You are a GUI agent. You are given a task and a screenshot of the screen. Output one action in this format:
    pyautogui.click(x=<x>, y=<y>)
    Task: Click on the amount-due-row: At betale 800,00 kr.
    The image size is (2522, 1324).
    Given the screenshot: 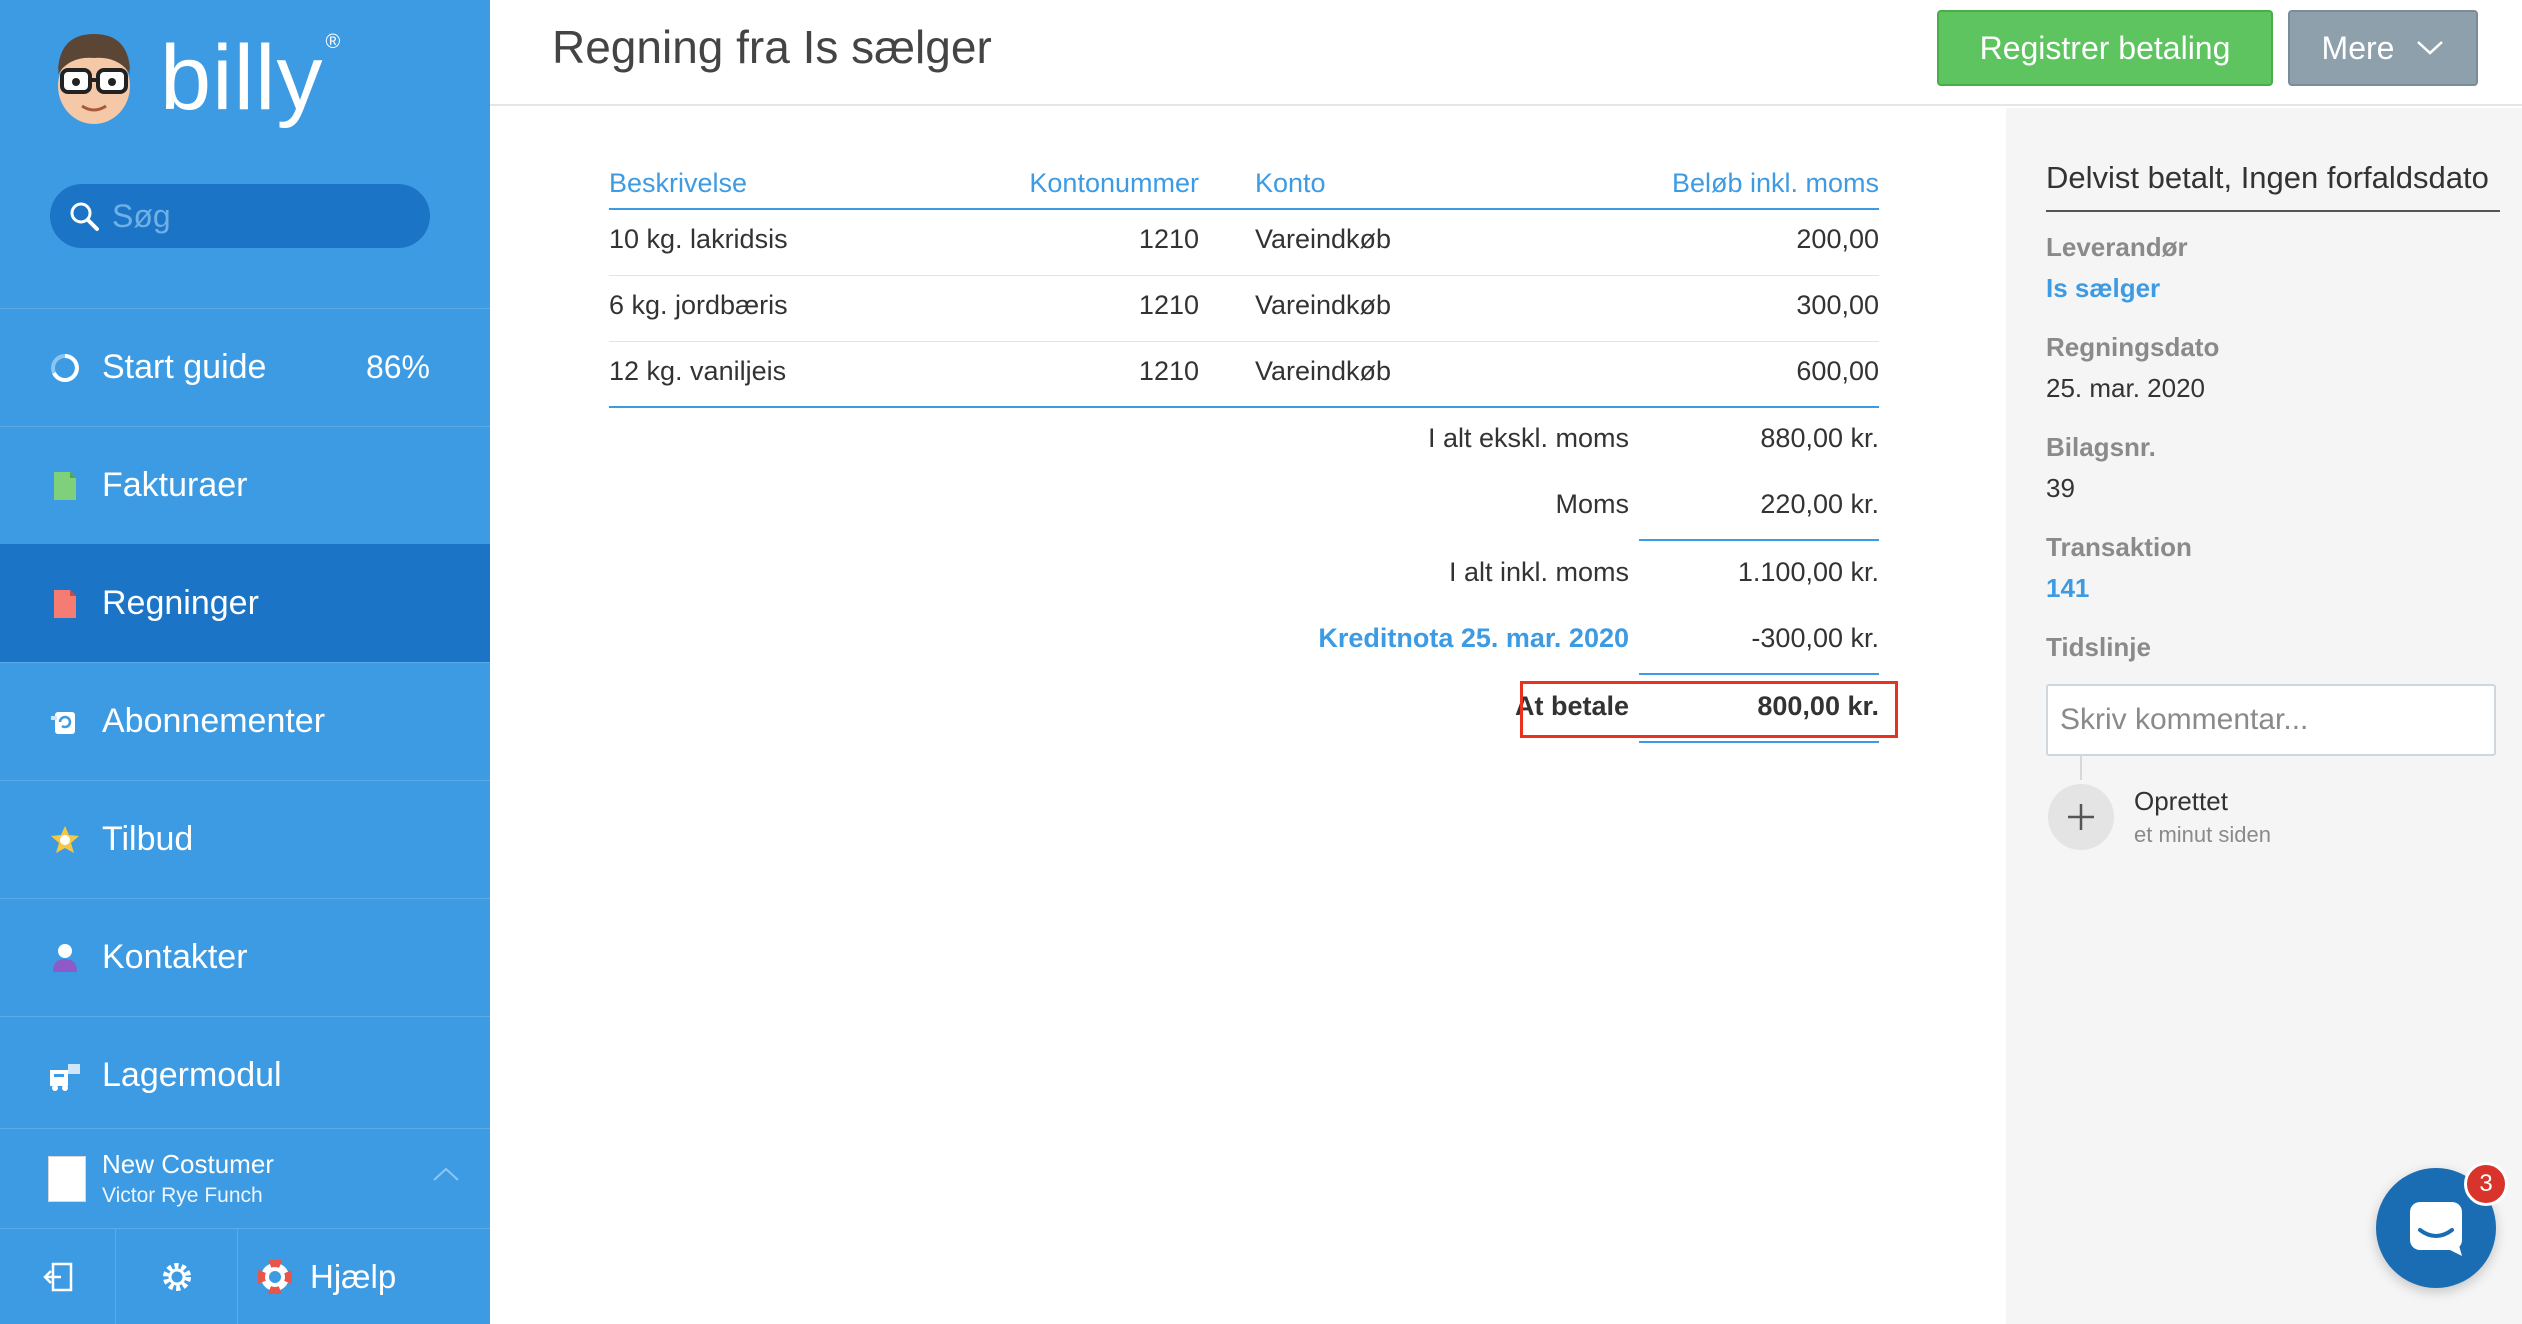 What is the action you would take?
    pyautogui.click(x=1244, y=710)
    